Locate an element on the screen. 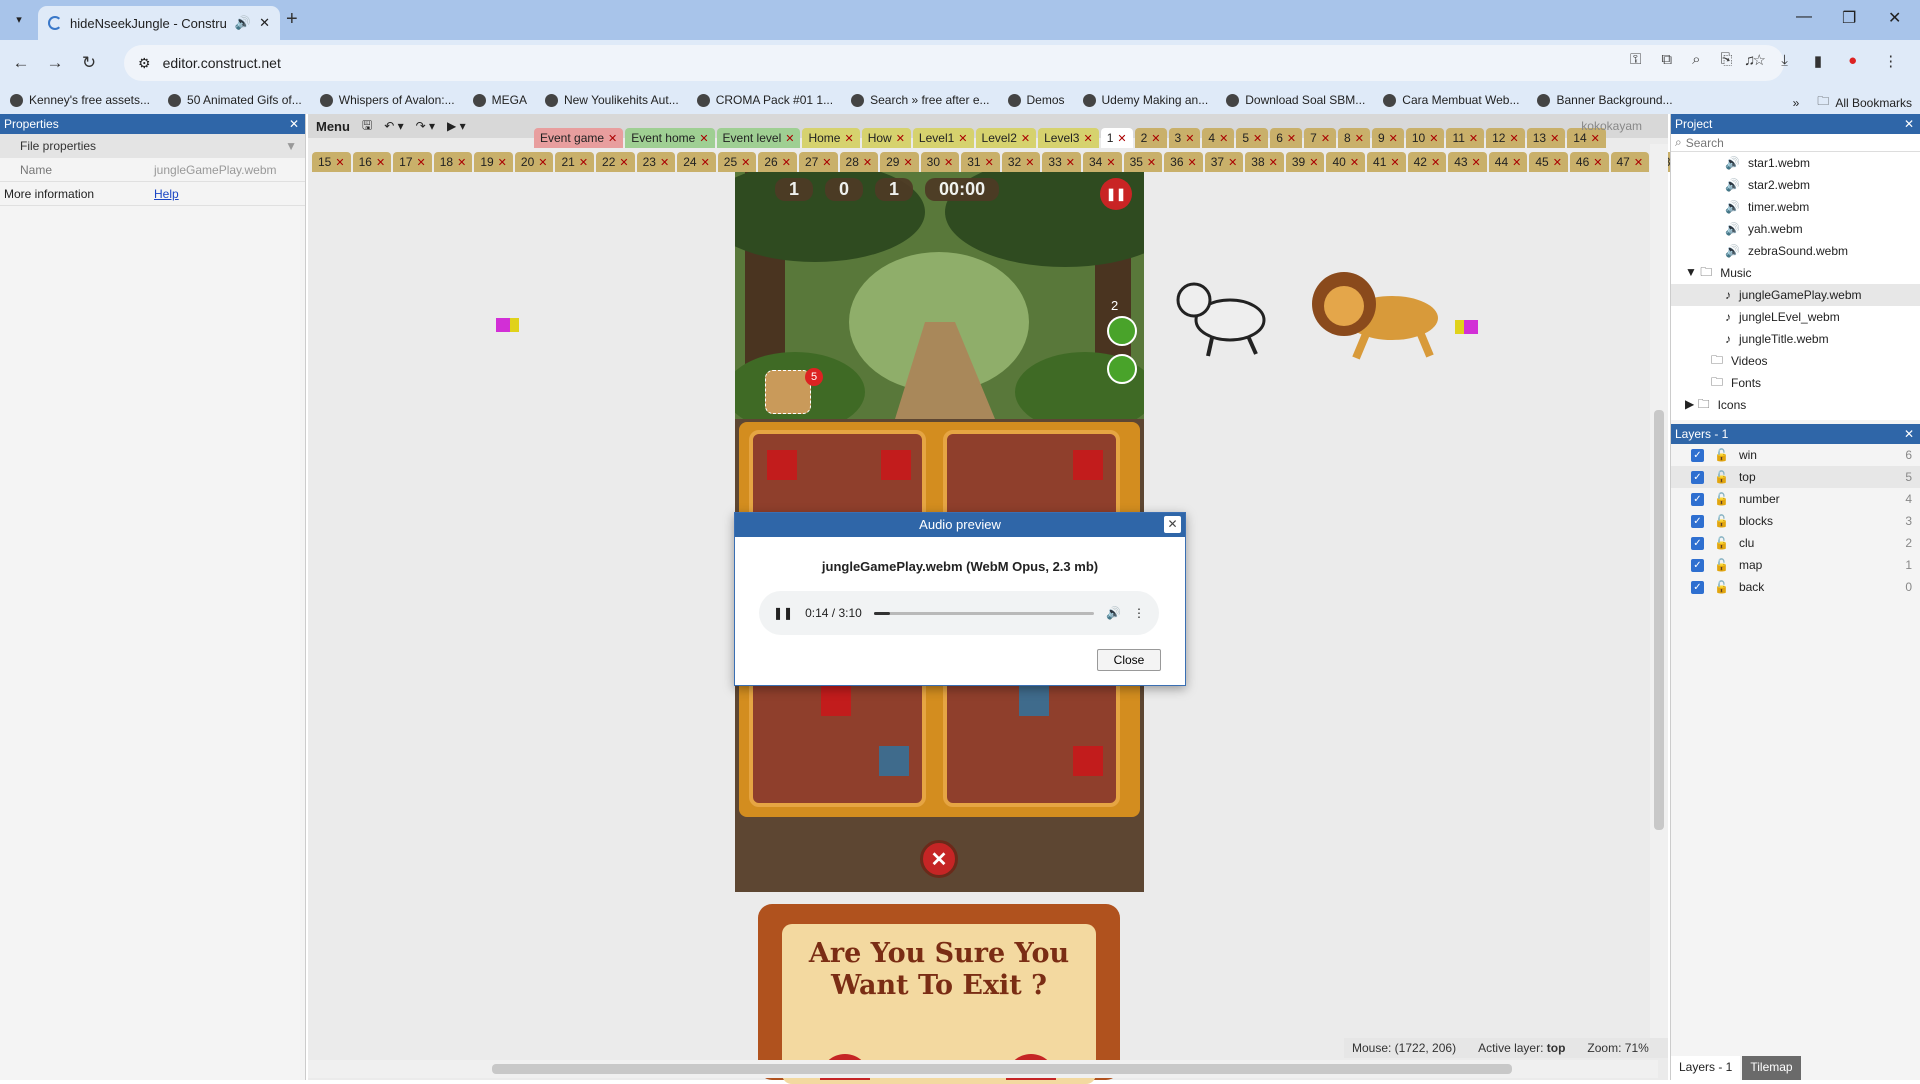 This screenshot has height=1084, width=1920. editor-tab: 24 ✕ is located at coordinates (696, 162).